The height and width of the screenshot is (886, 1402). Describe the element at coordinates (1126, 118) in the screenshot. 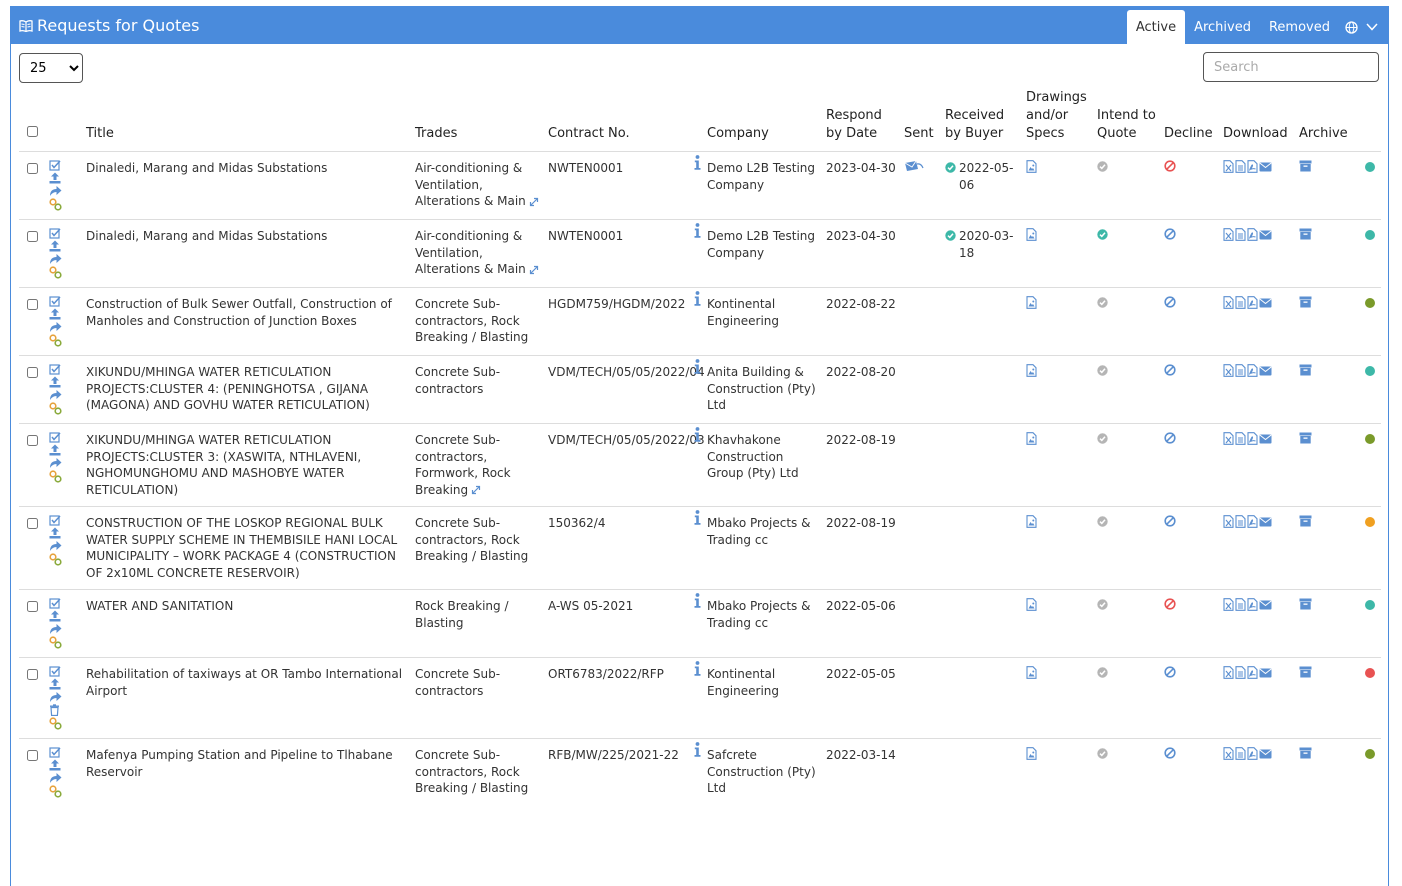

I see `col-intend: Intend to Quote` at that location.